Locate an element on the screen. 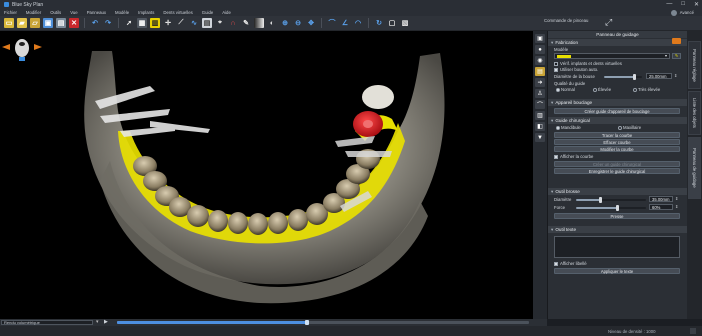 The image size is (702, 336). tooth-icon: ♙ is located at coordinates (540, 93).